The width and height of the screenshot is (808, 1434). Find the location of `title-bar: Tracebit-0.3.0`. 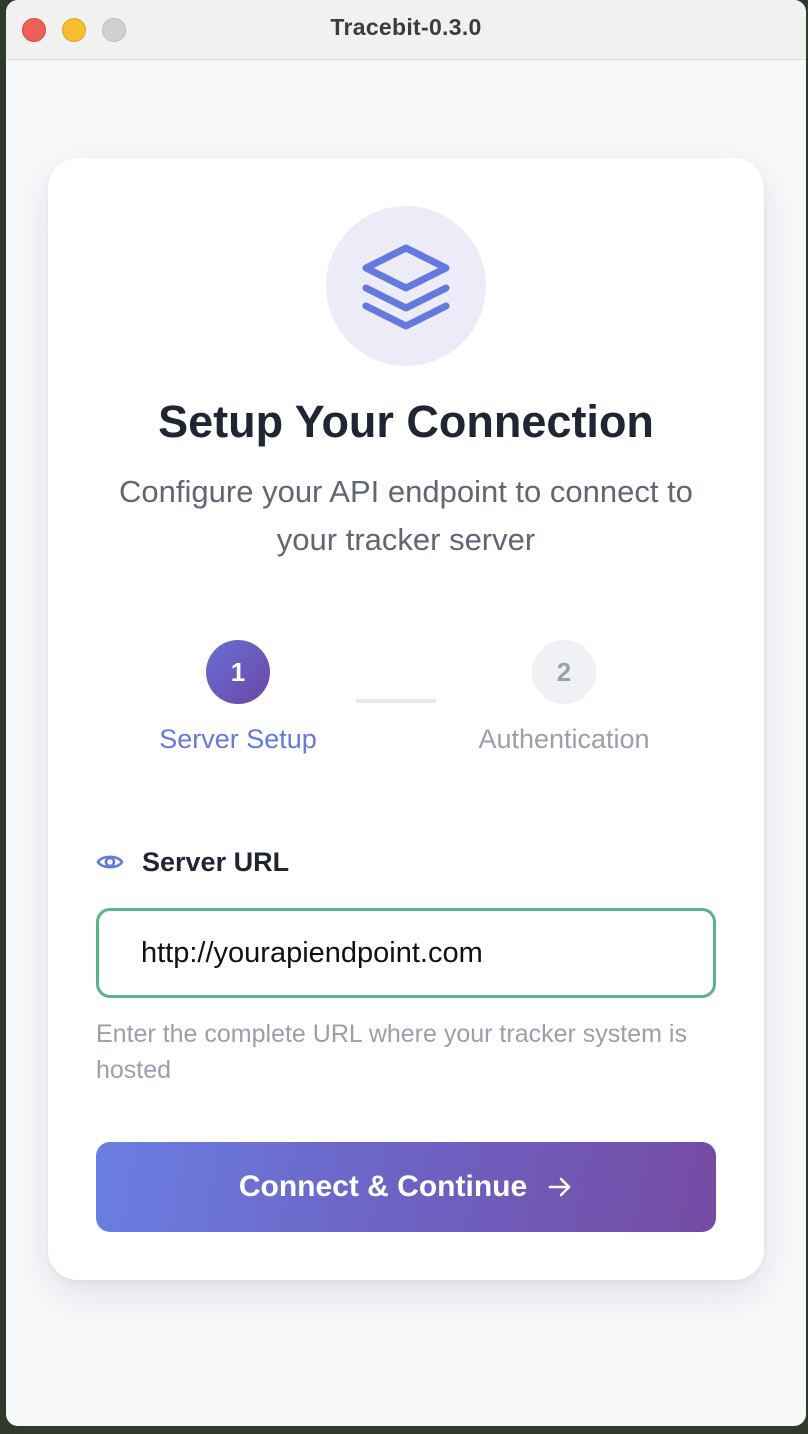

title-bar: Tracebit-0.3.0 is located at coordinates (406, 30).